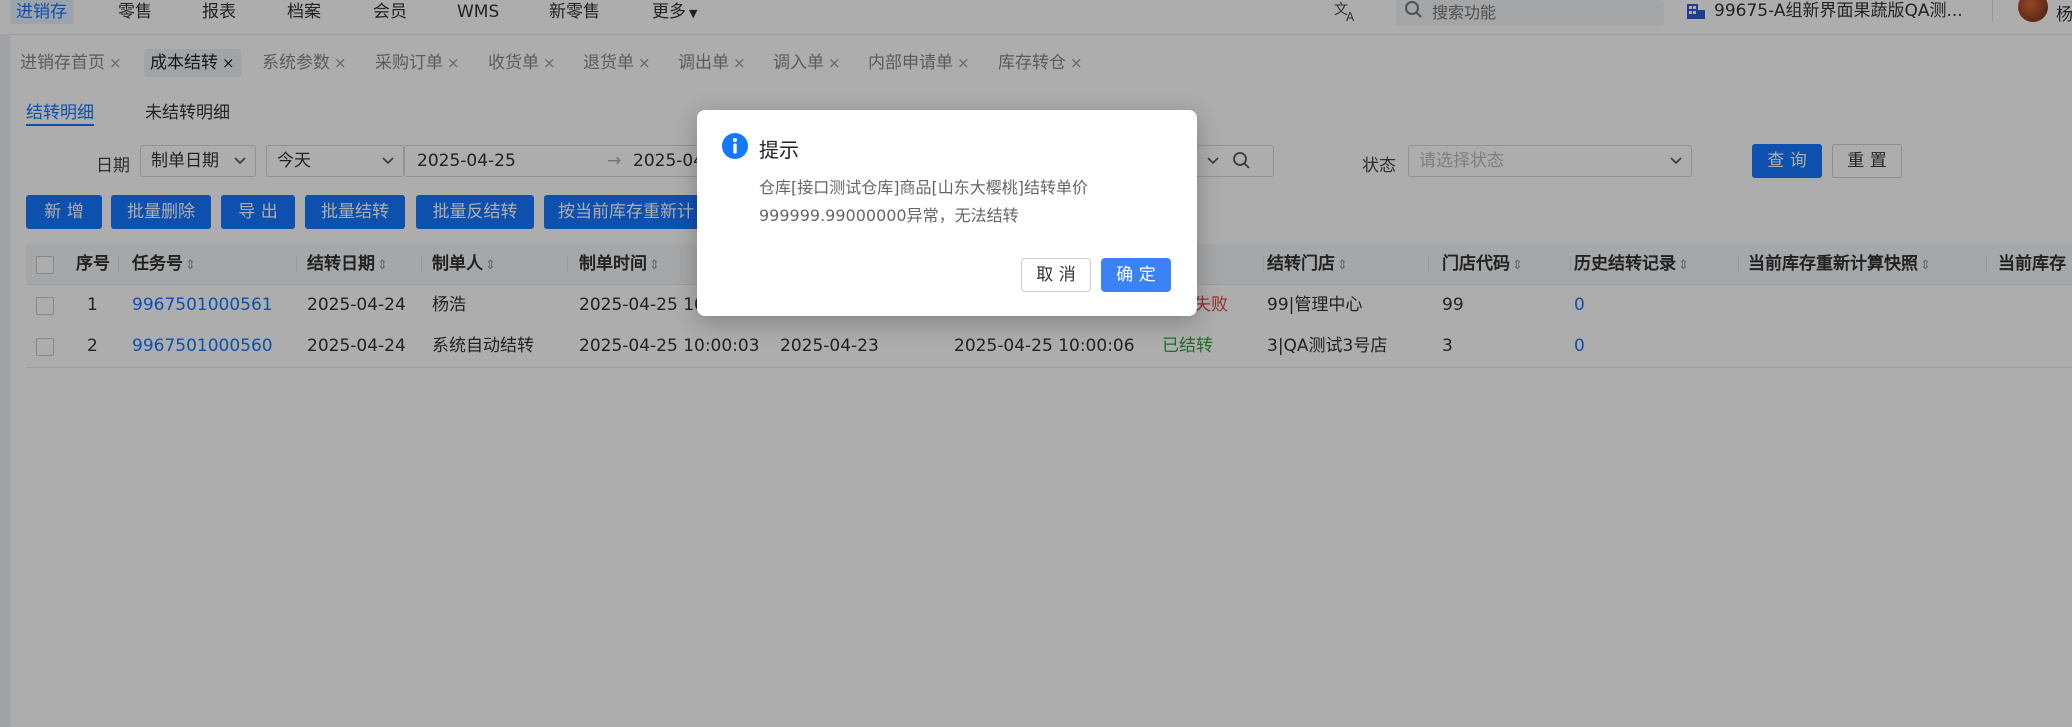 The height and width of the screenshot is (727, 2072). What do you see at coordinates (1136, 275) in the screenshot?
I see `confirm-button: 确 定` at bounding box center [1136, 275].